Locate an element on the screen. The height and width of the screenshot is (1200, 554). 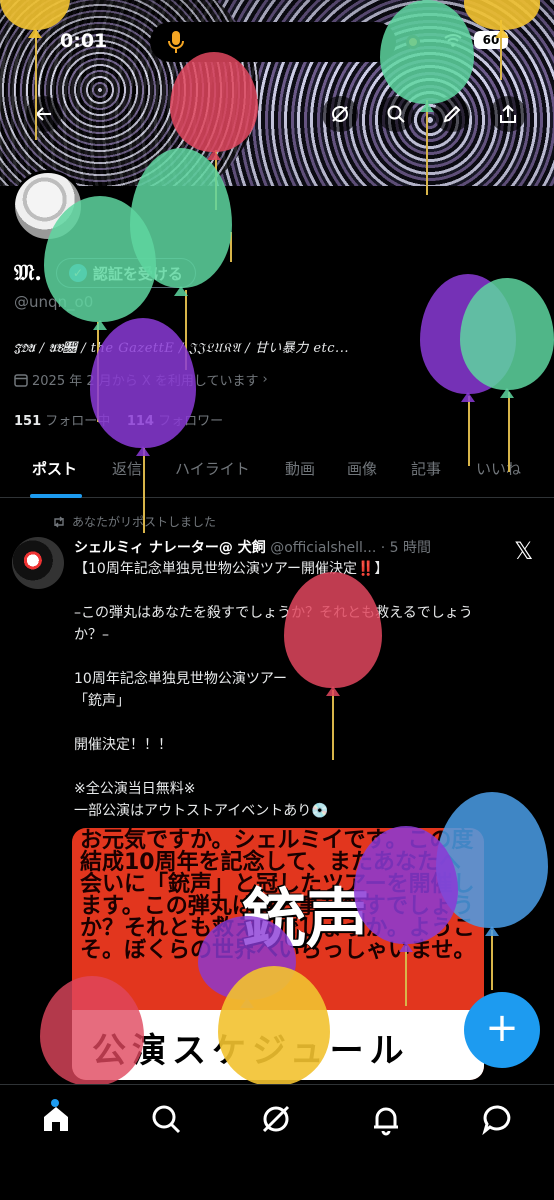
share-button is located at coordinates (508, 114).